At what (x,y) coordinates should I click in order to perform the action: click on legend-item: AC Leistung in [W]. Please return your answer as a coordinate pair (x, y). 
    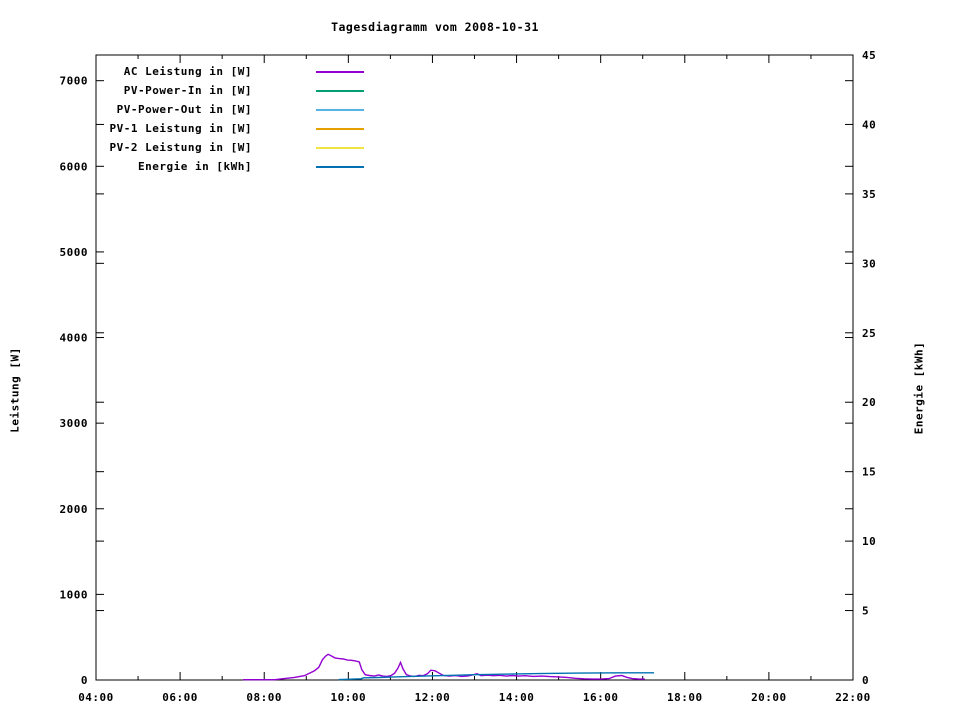
    Looking at the image, I should click on (230, 71).